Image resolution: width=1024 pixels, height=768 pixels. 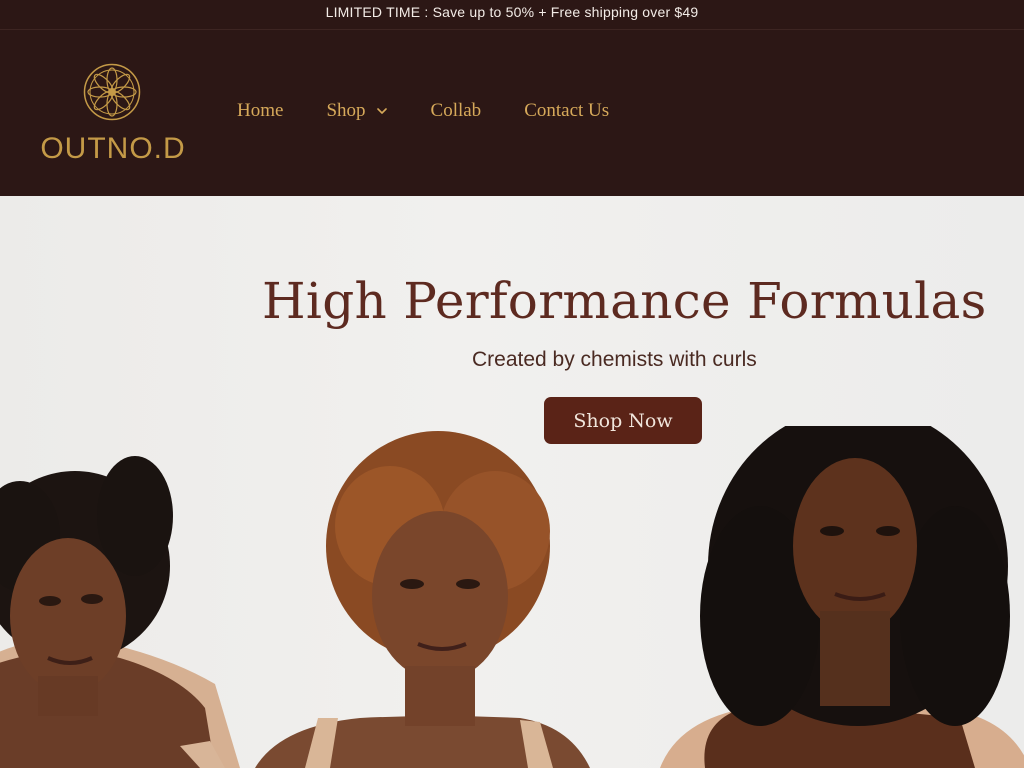 I want to click on hero-title: High Performance Formulas, so click(x=624, y=301).